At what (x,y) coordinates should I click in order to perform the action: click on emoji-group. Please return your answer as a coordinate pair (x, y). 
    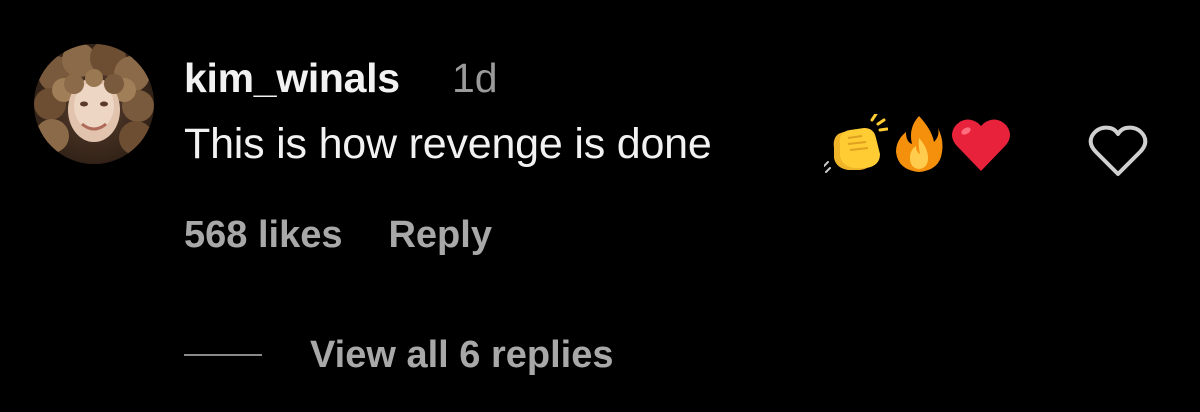
    Looking at the image, I should click on (918, 144).